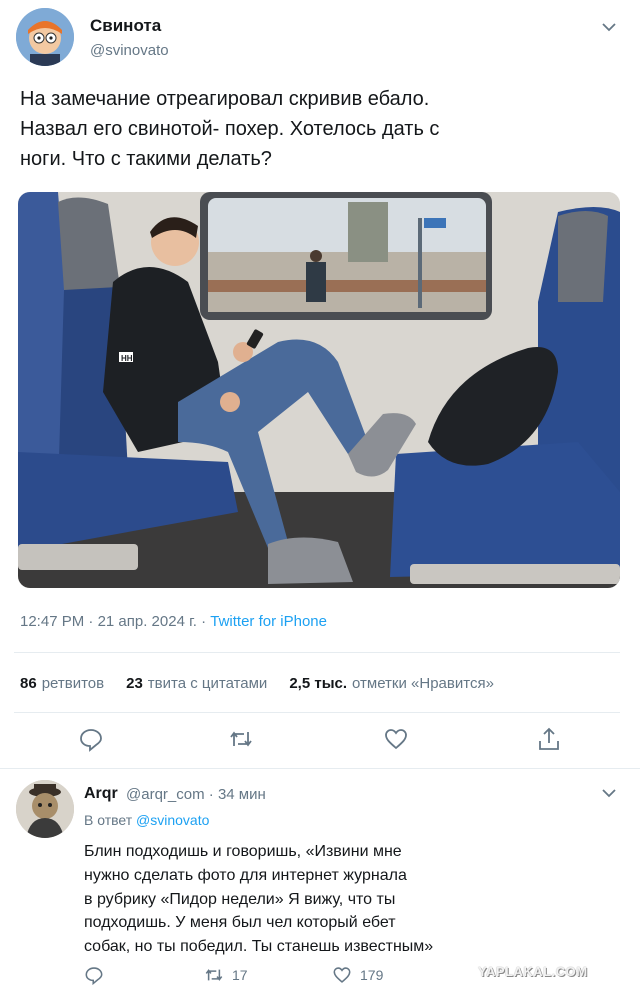 This screenshot has height=1002, width=640. I want to click on tweet-action-bar, so click(320, 741).